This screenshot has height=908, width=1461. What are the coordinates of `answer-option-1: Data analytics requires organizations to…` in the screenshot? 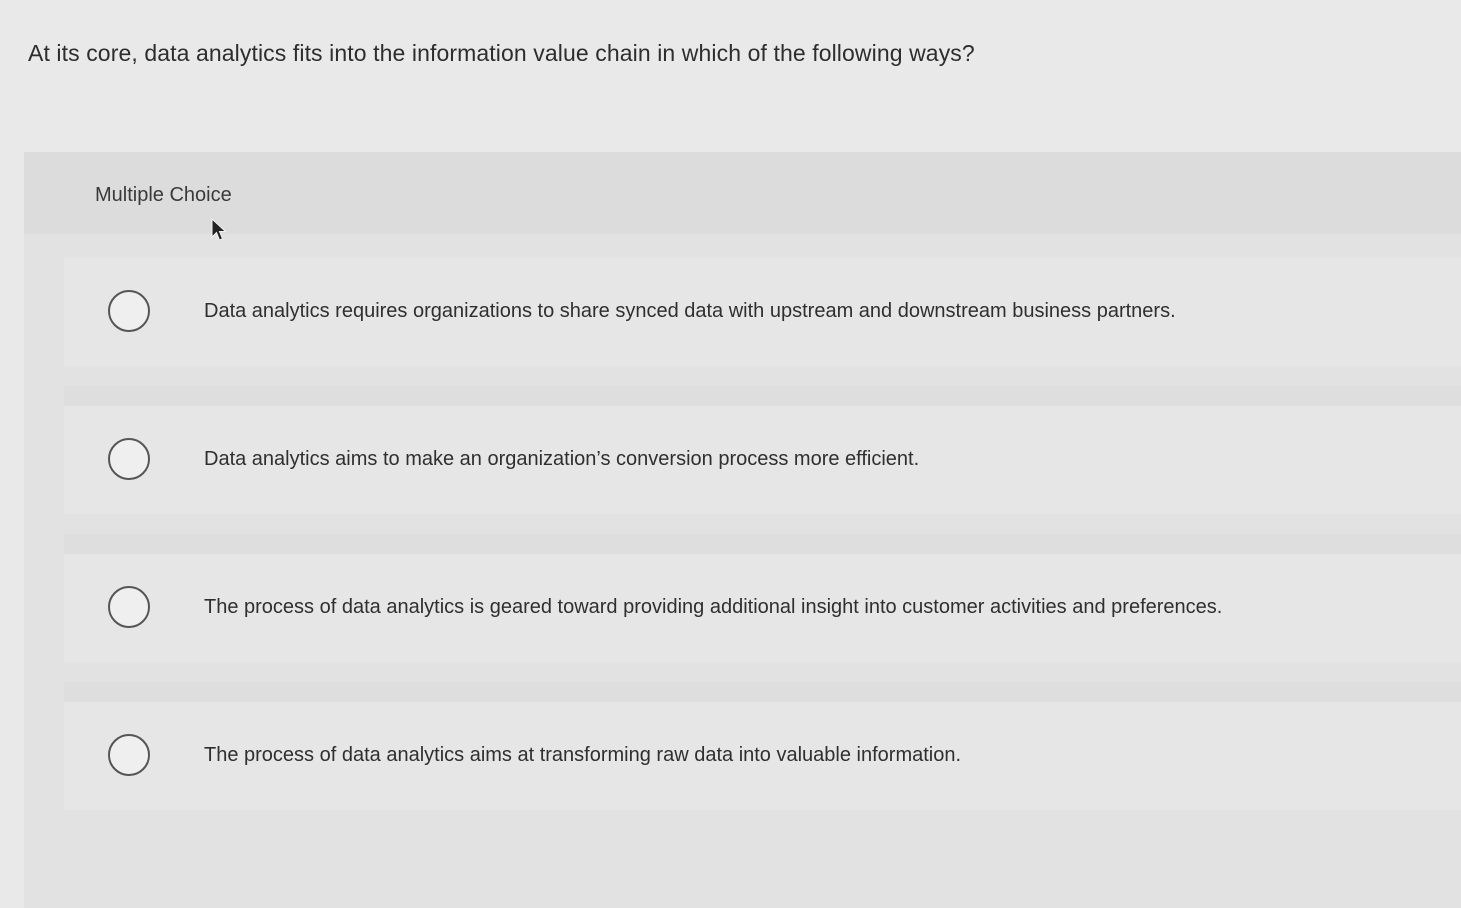 It's located at (762, 312).